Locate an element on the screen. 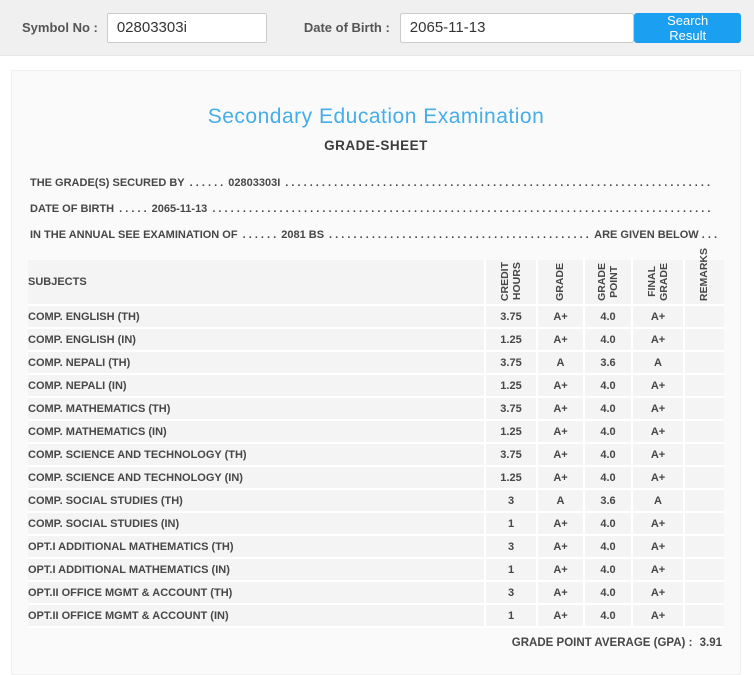 The image size is (754, 675). final-grade-cell: A is located at coordinates (657, 363).